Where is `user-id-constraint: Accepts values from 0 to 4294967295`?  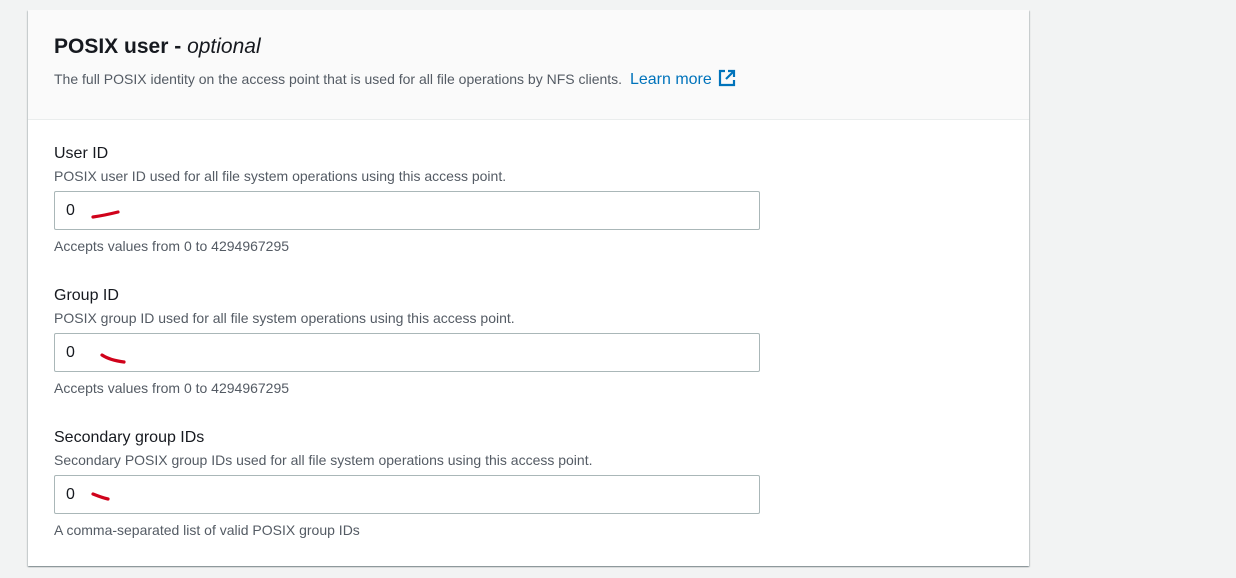
user-id-constraint: Accepts values from 0 to 4294967295 is located at coordinates (172, 246).